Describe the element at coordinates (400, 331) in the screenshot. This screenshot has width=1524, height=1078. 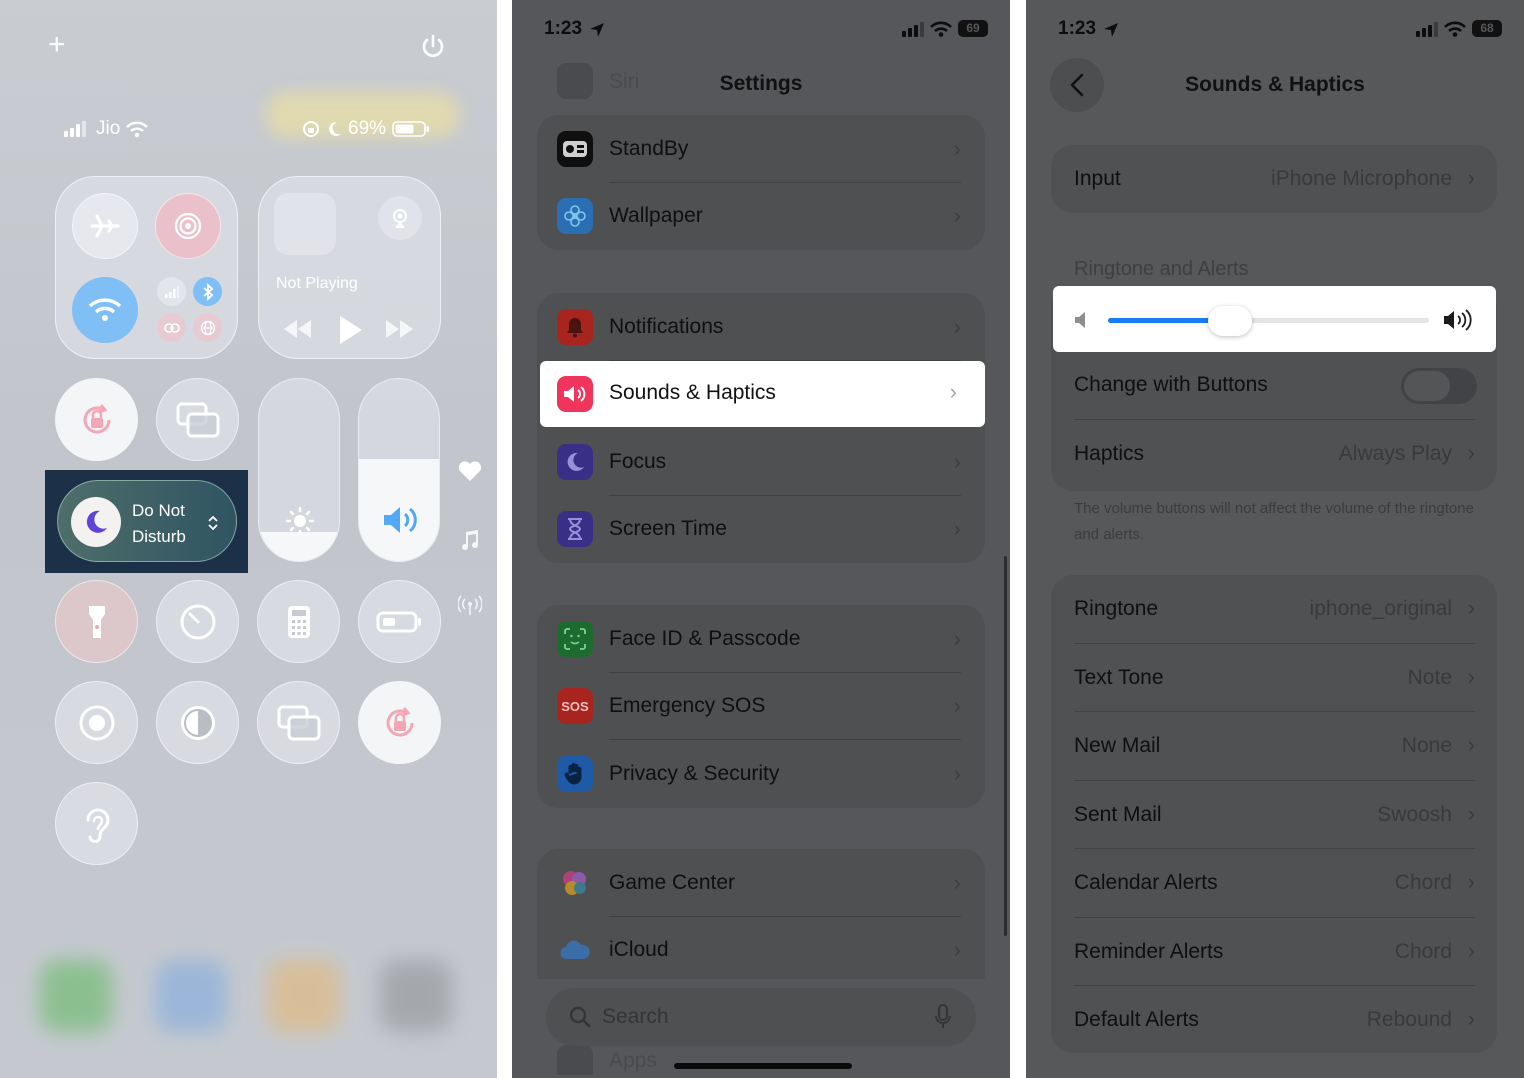
I see `forward-button` at that location.